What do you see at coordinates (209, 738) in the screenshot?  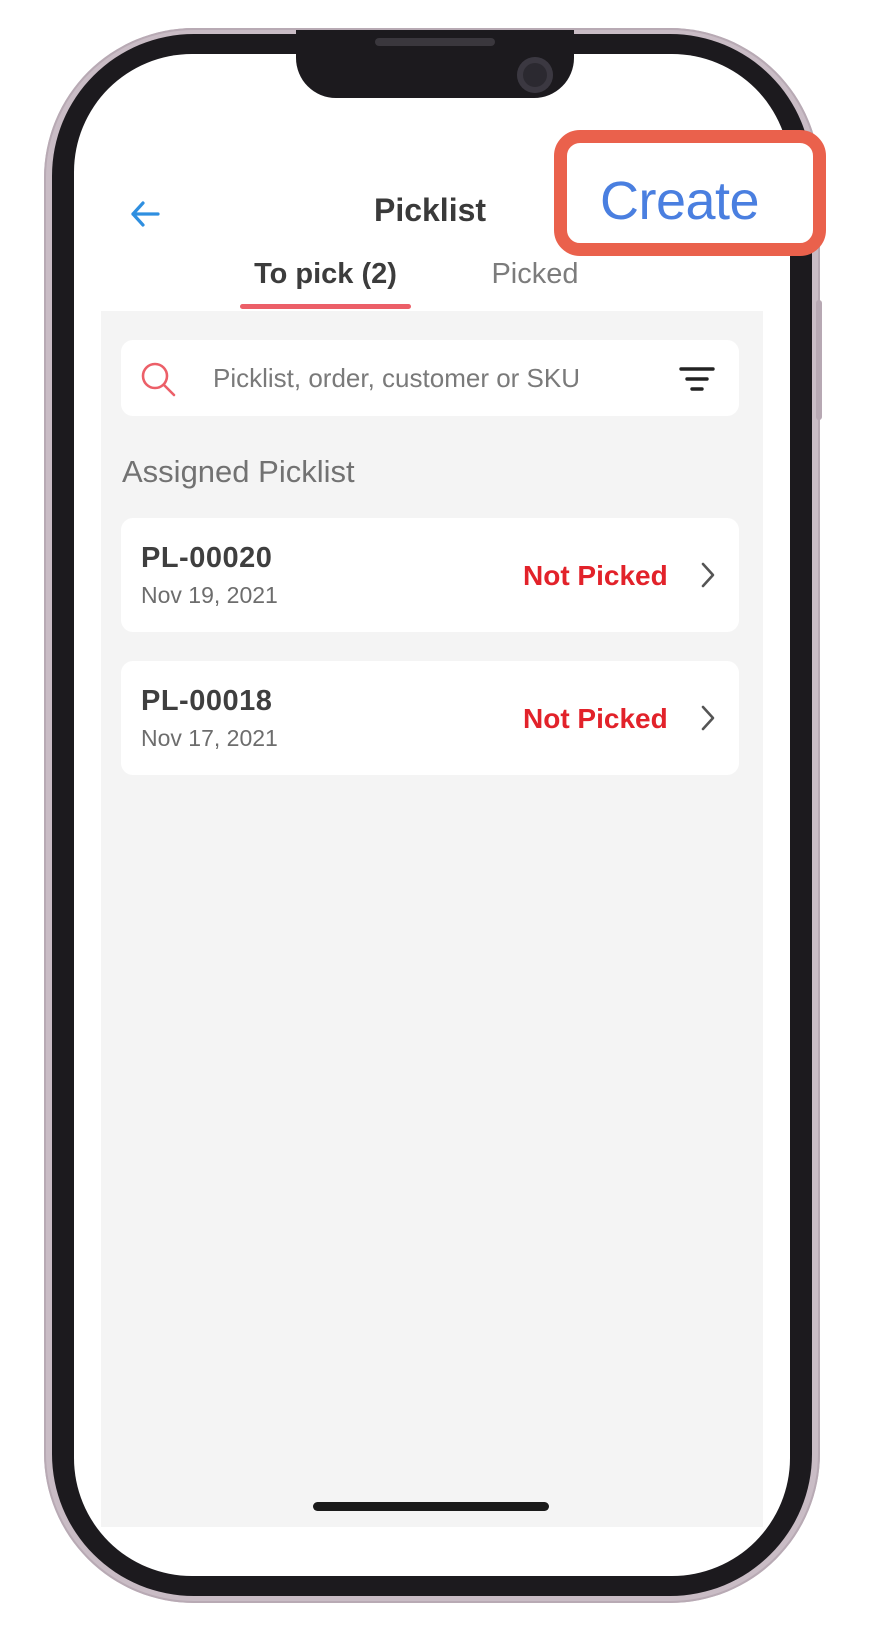 I see `picklist-date: Nov 17, 2021` at bounding box center [209, 738].